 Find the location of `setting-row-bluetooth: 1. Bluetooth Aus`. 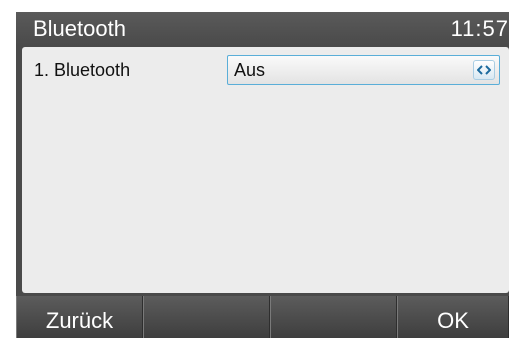

setting-row-bluetooth: 1. Bluetooth Aus is located at coordinates (265, 70).